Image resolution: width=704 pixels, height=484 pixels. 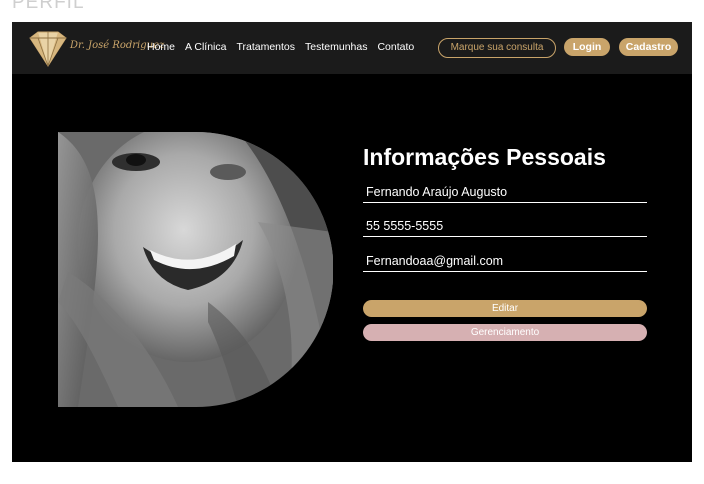 What do you see at coordinates (587, 47) in the screenshot?
I see `login-button: Login` at bounding box center [587, 47].